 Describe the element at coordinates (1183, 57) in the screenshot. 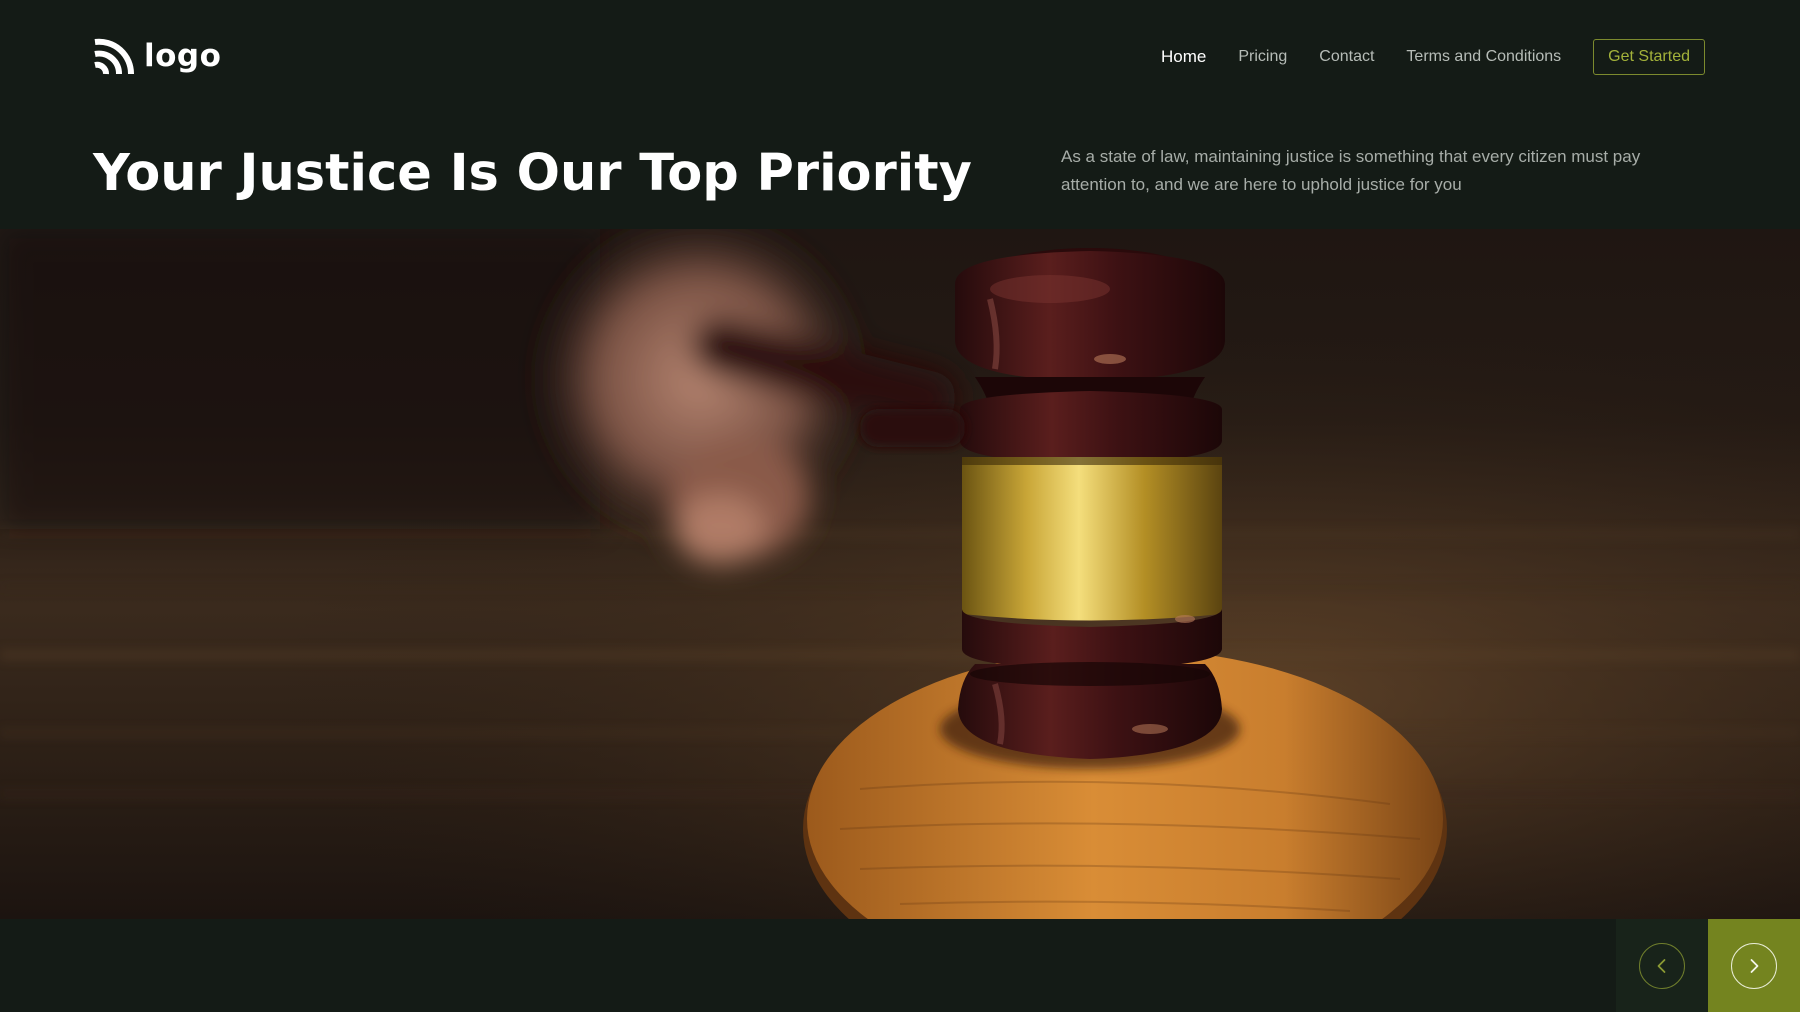

I see `nav-link-home: Home` at that location.